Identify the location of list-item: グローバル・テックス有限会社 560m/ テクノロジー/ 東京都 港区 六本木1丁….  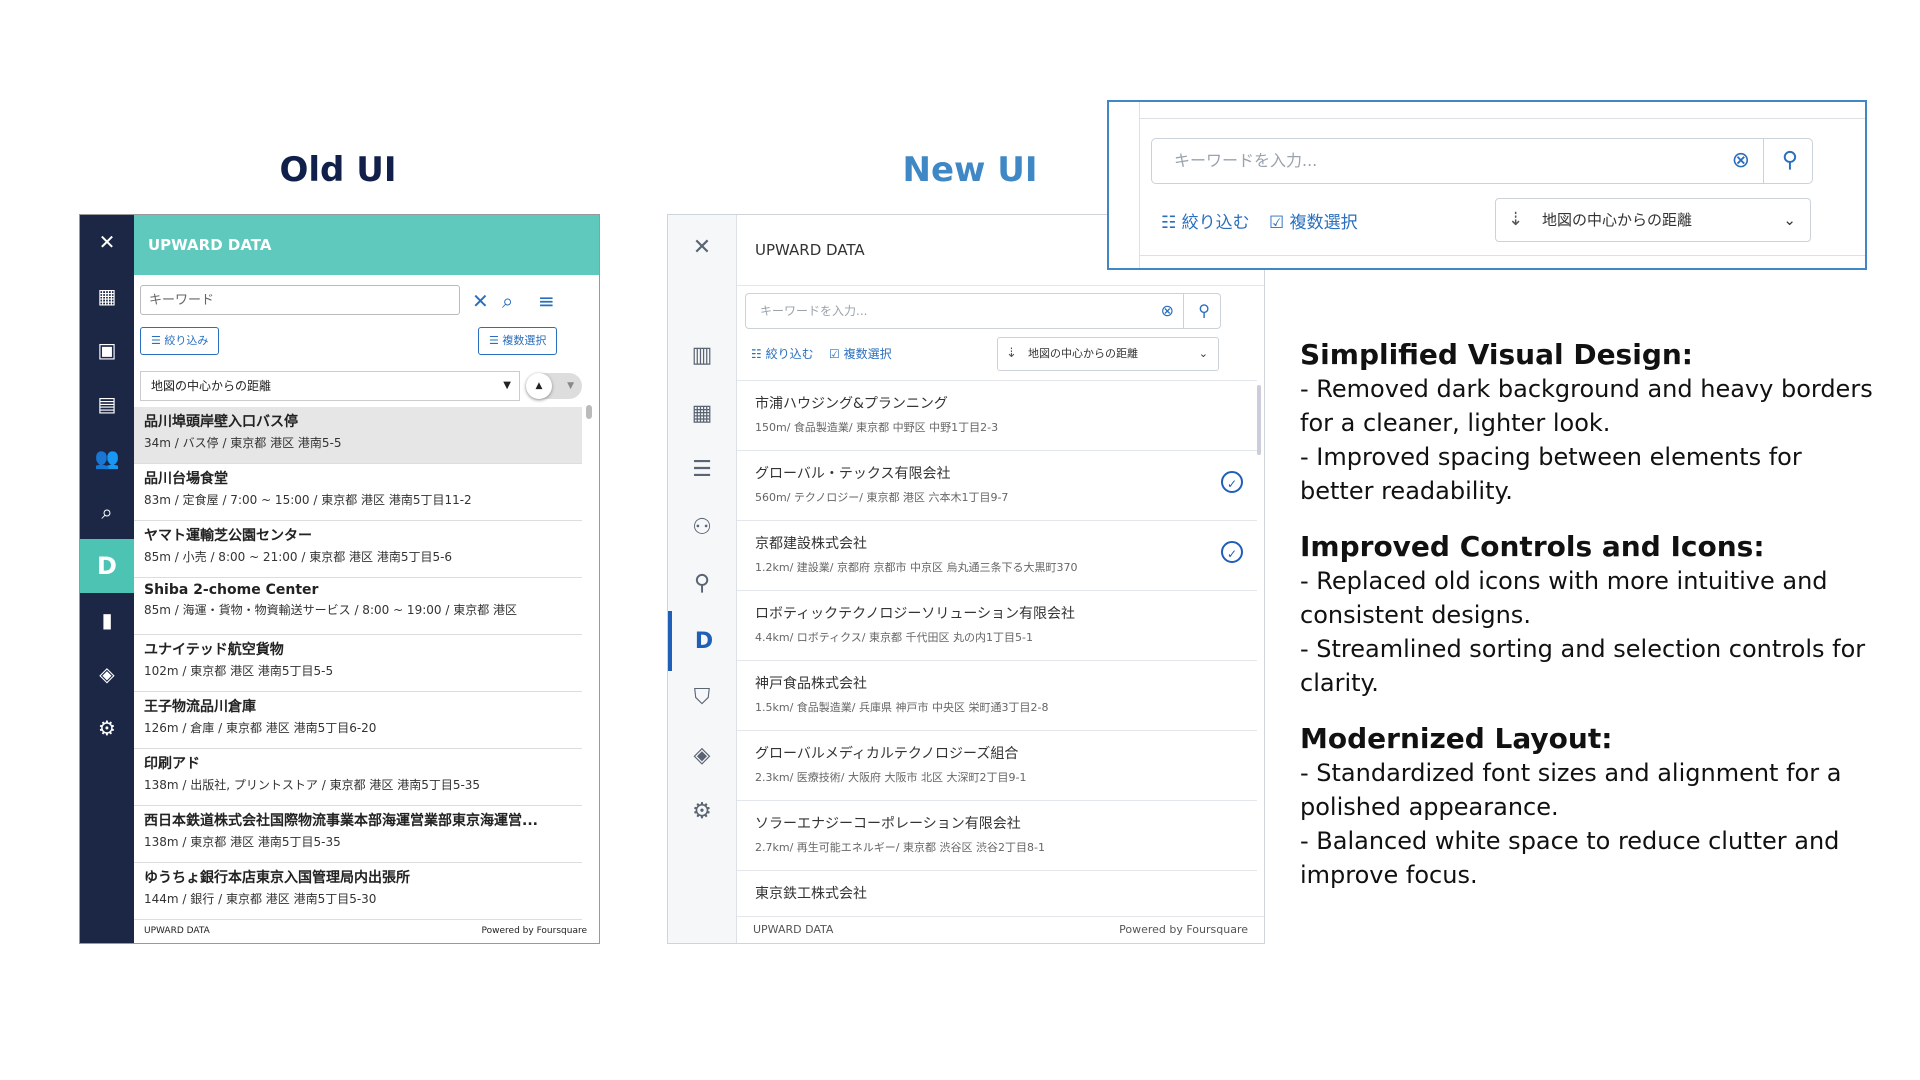
(997, 486).